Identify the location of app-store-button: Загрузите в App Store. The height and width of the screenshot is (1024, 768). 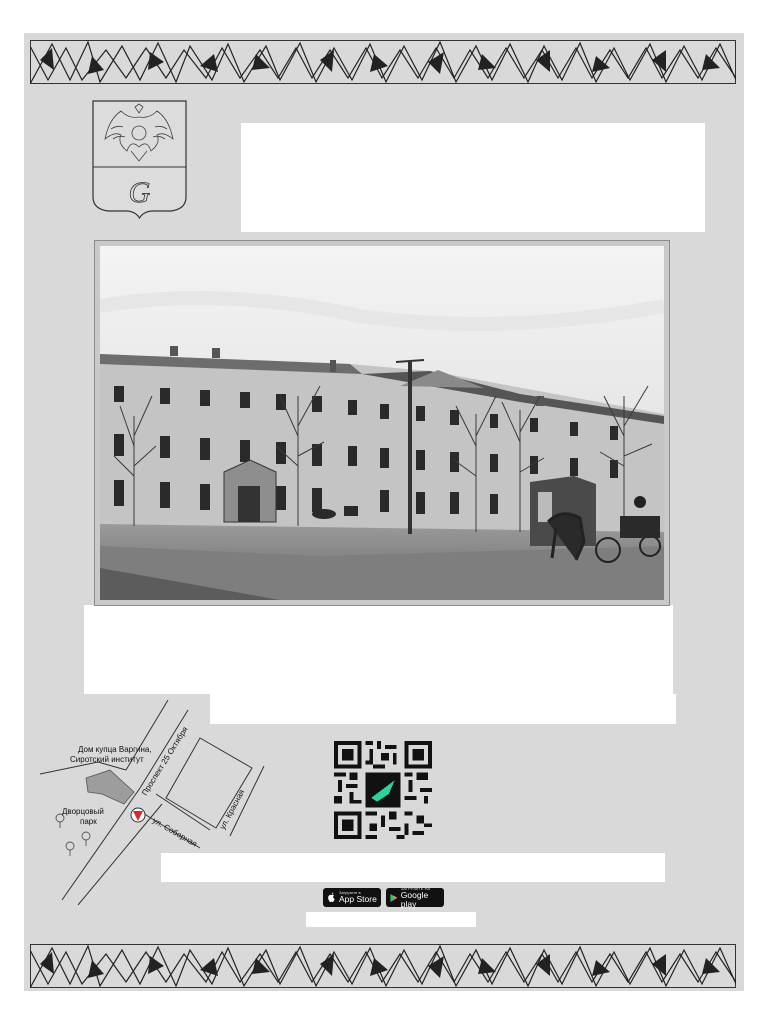
(352, 897).